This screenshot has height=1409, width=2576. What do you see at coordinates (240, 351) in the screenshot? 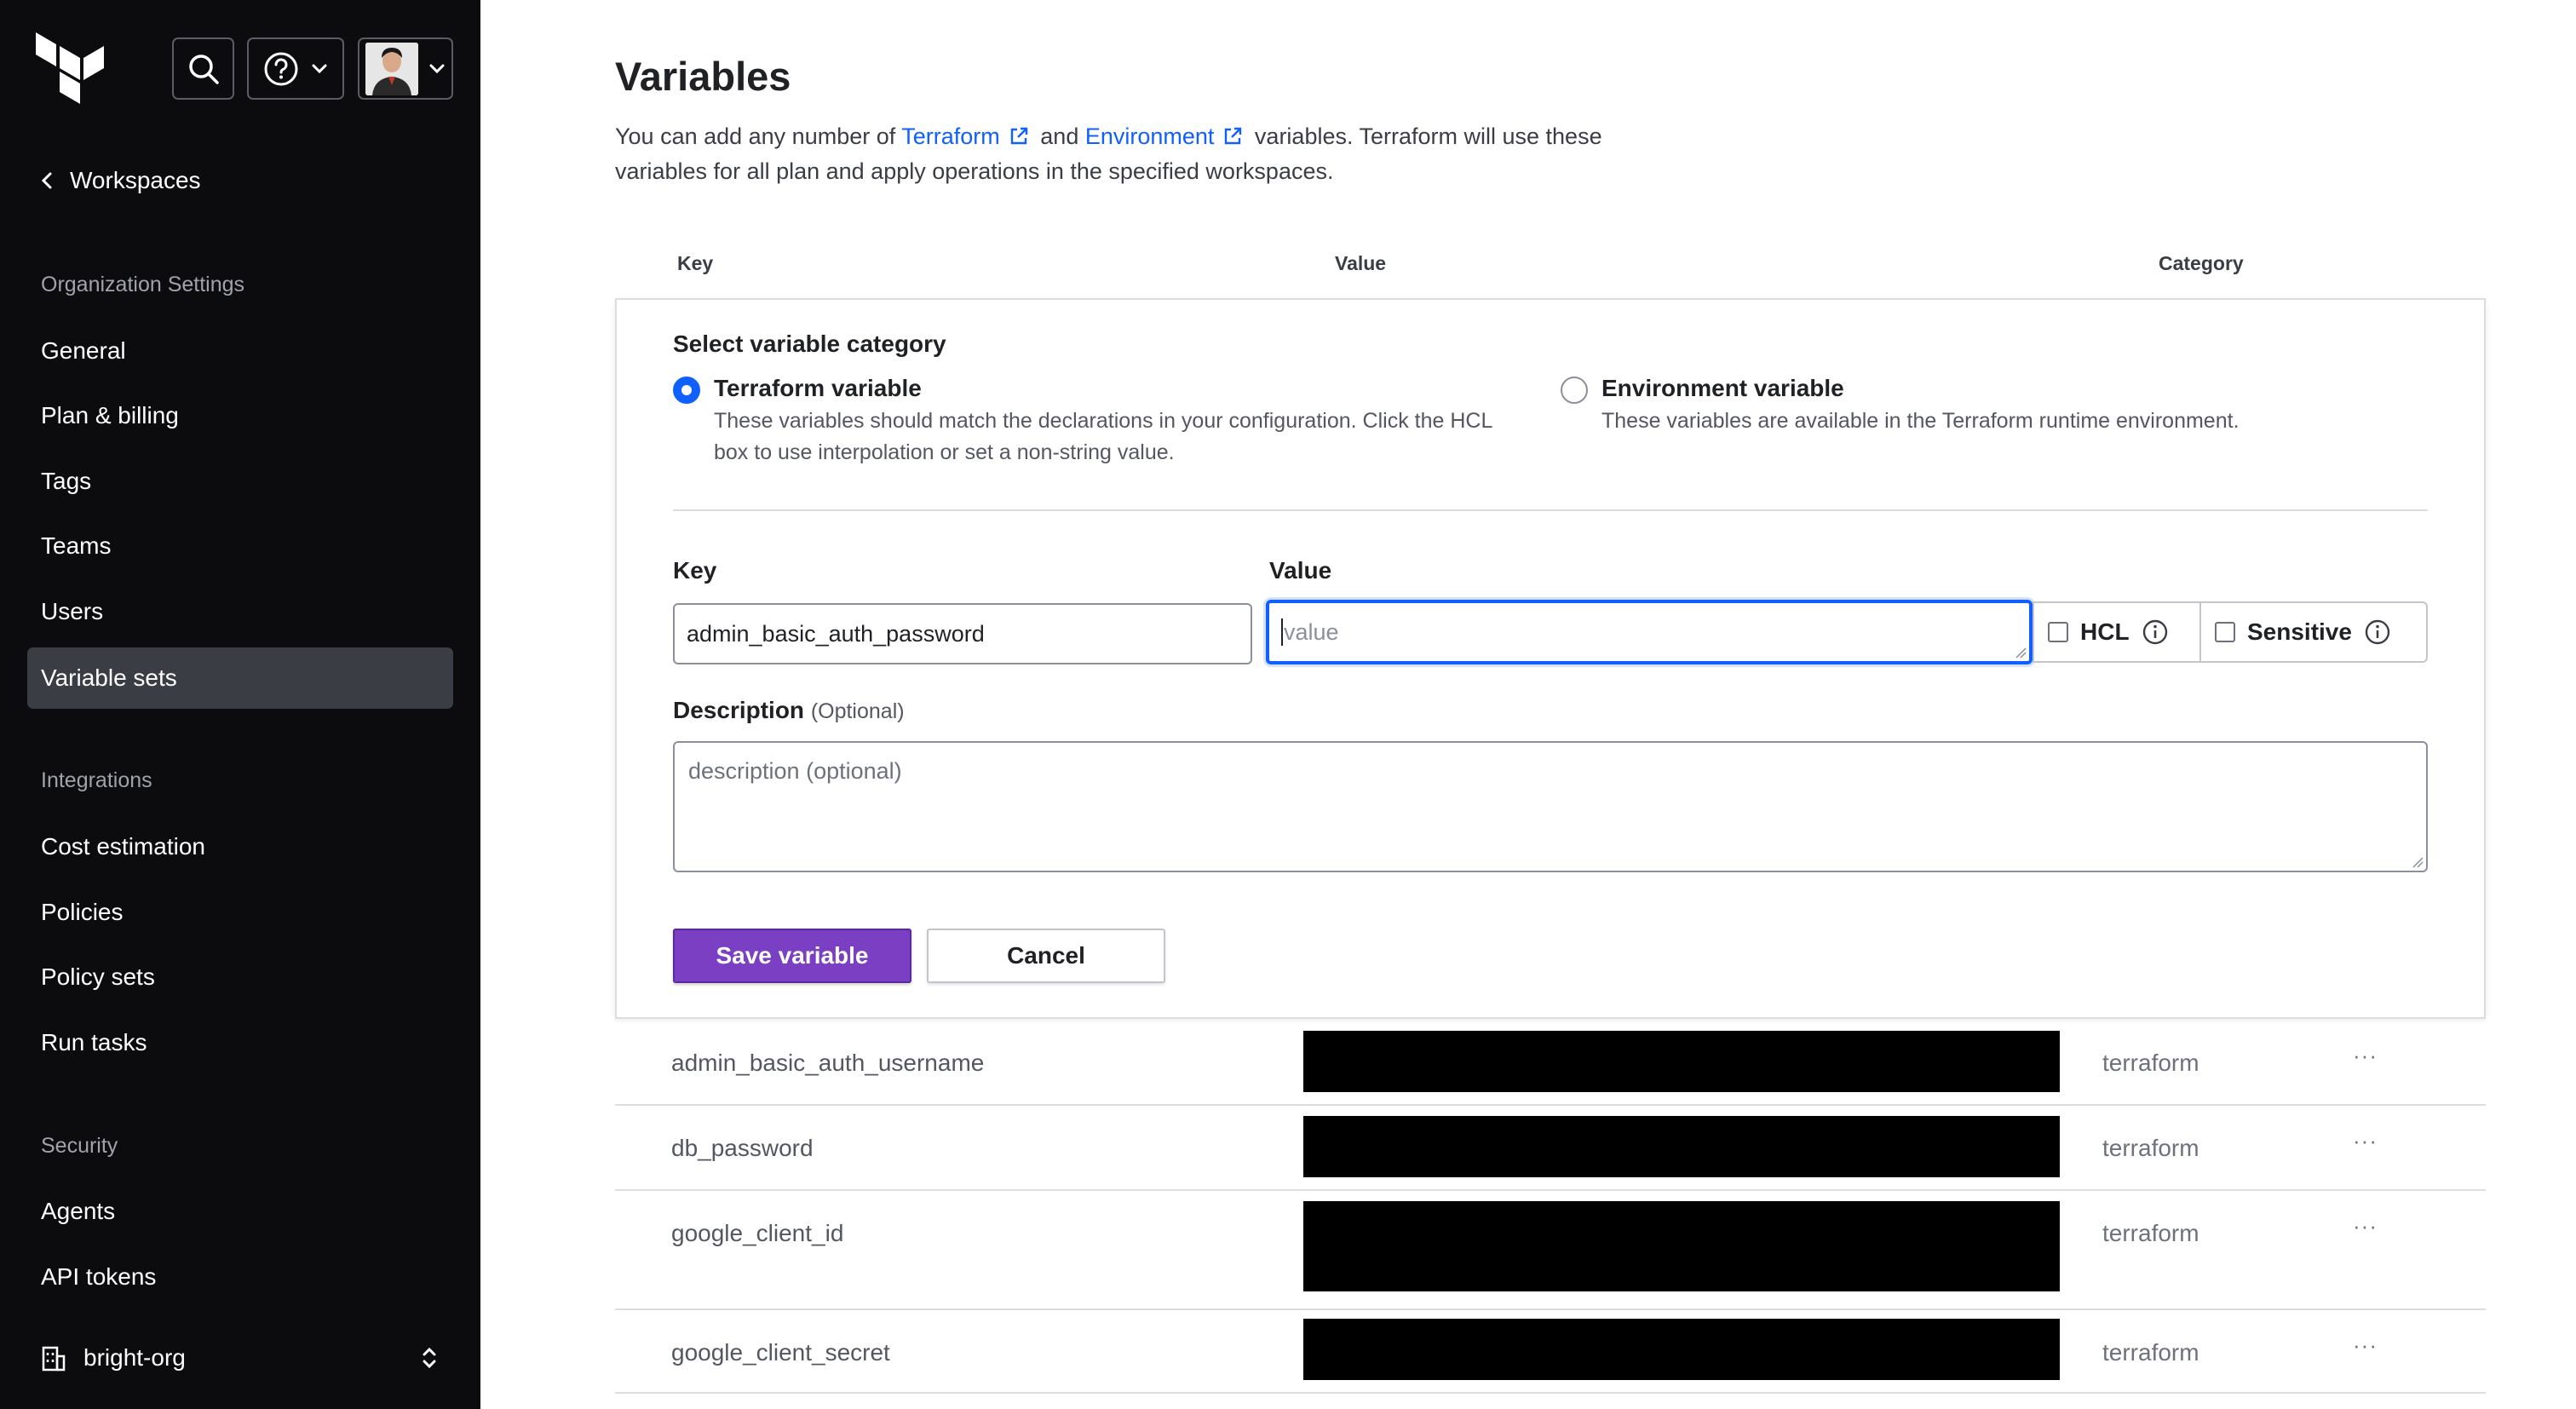
I see `sidebar-item-general: General` at bounding box center [240, 351].